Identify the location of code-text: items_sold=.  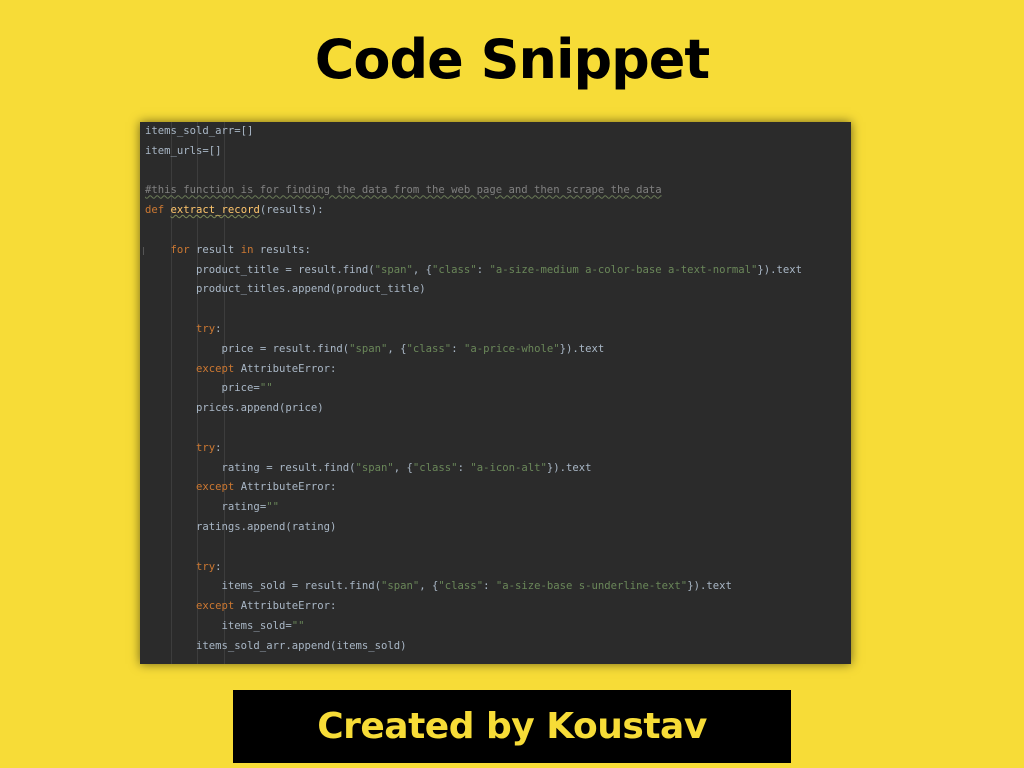
(256, 625).